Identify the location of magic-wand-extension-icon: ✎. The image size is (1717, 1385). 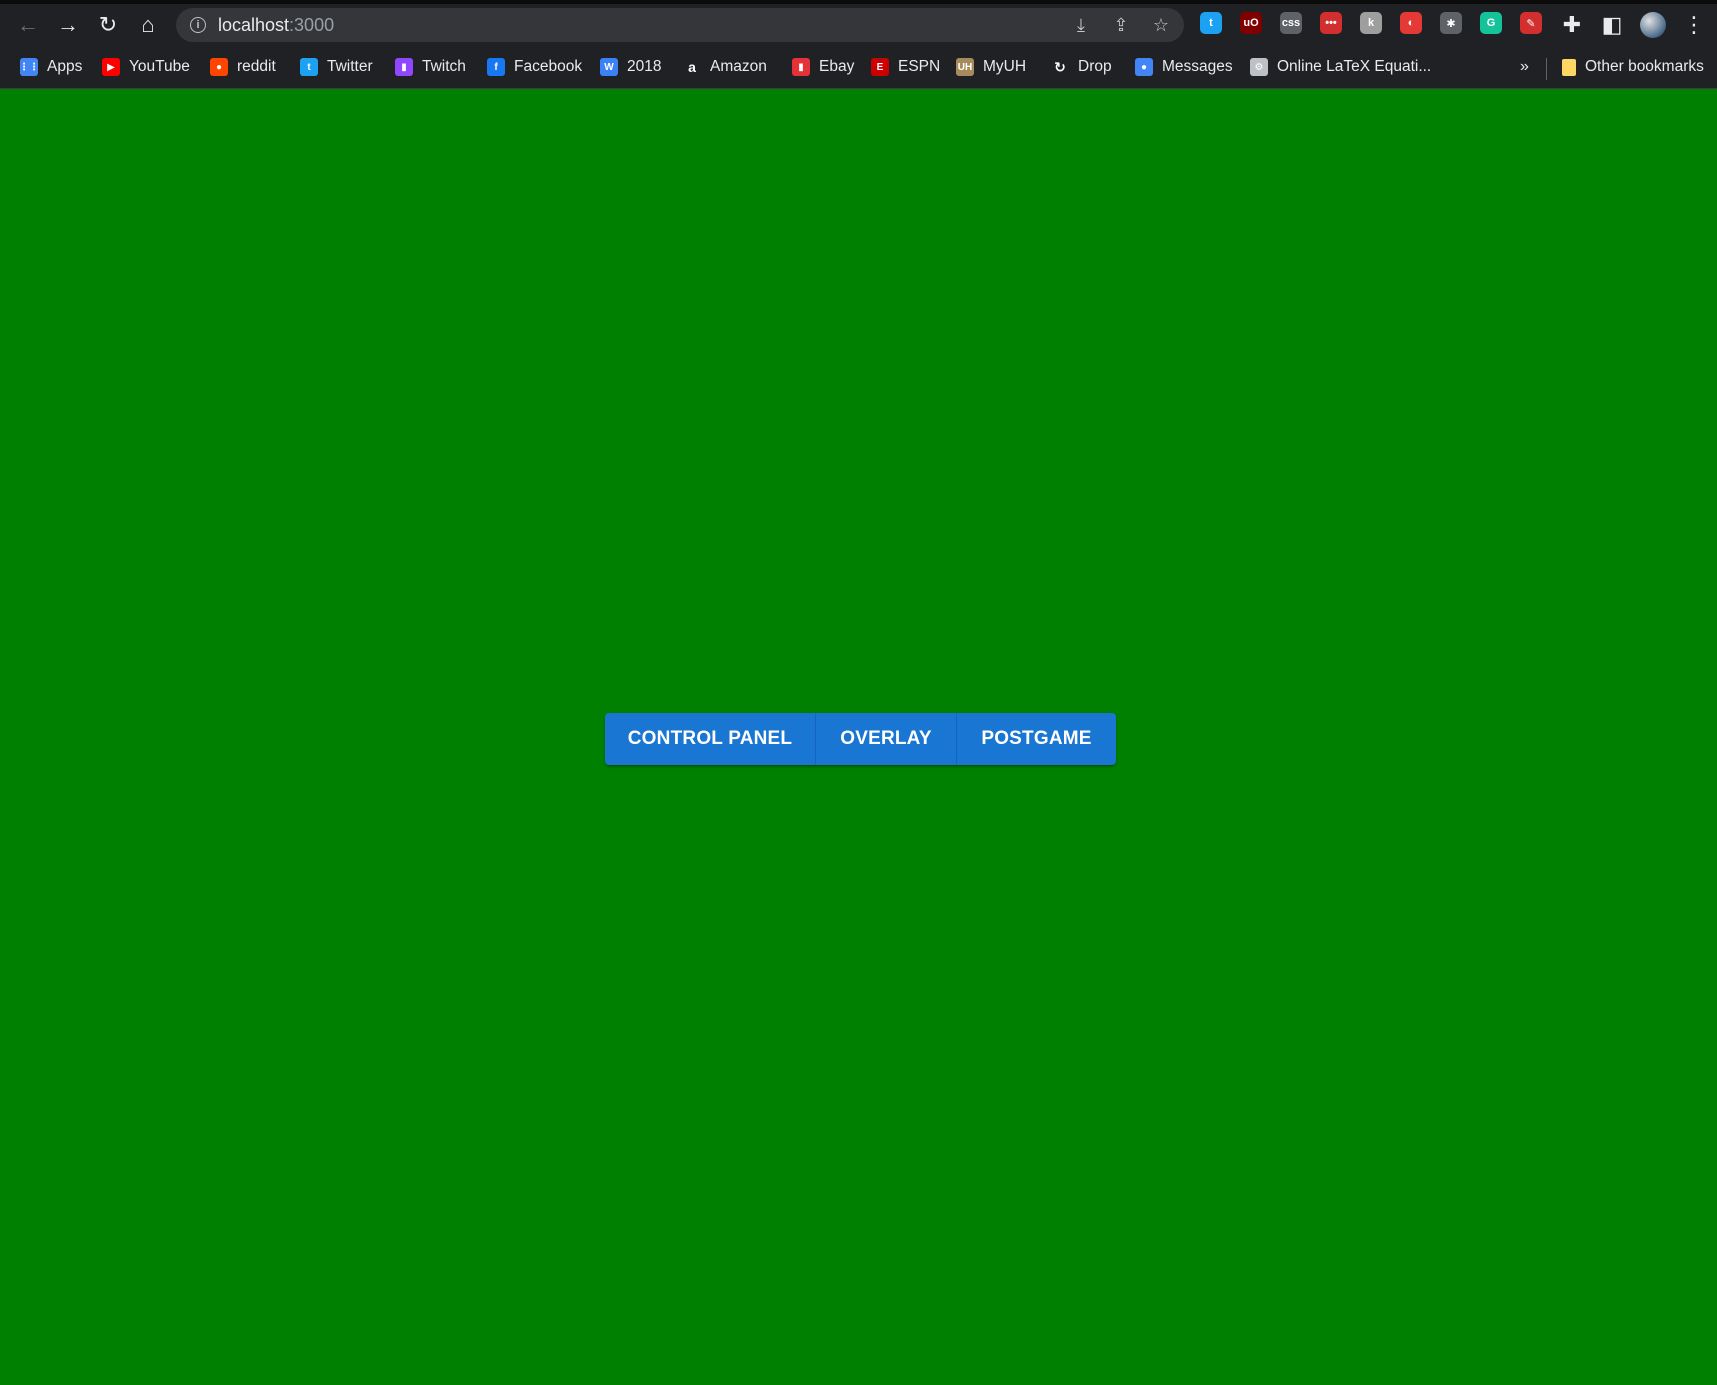
(1531, 23).